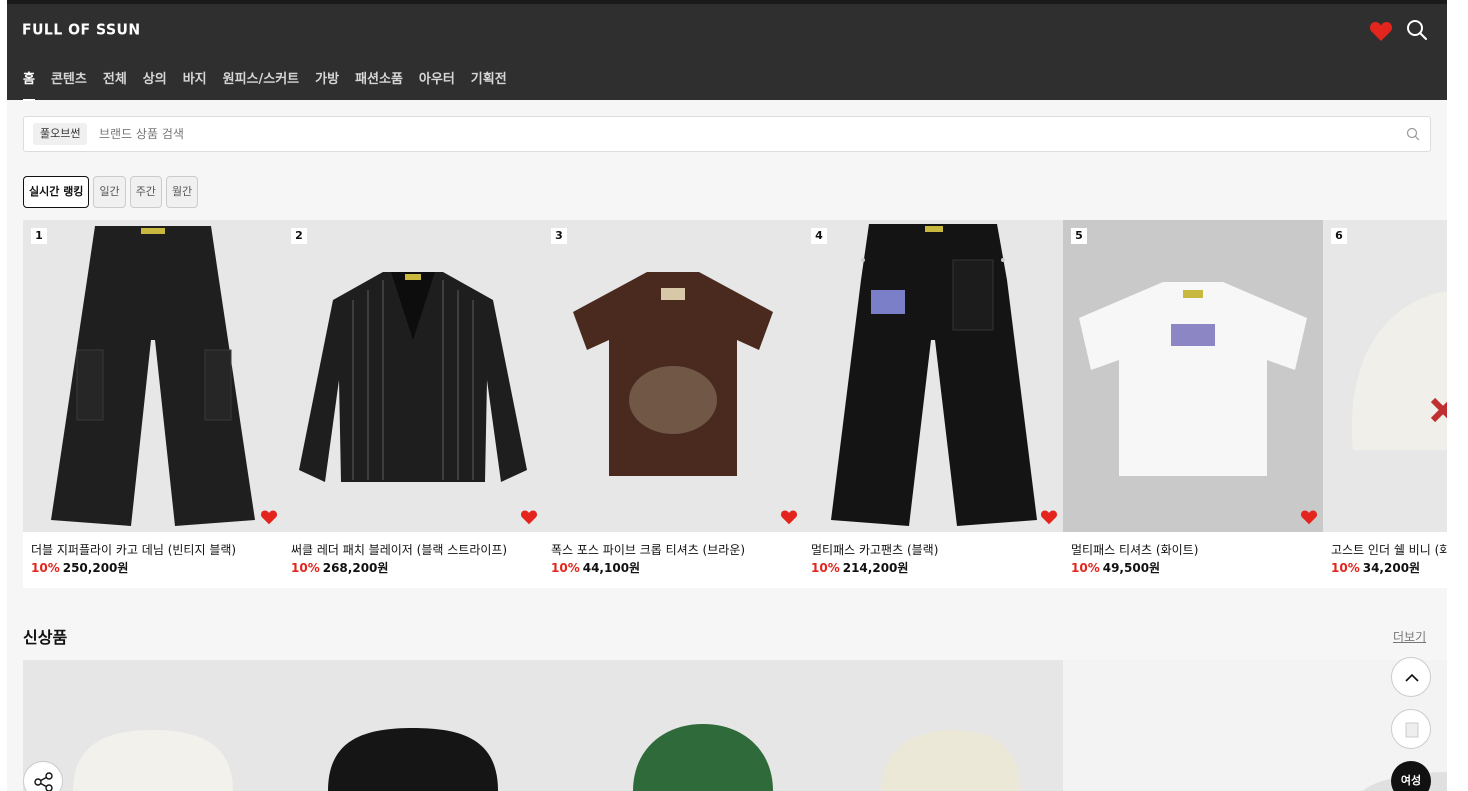  I want to click on product-card: 6 고스트 인더 쉘 비니 (화 10% 34,200원, so click(1385, 404).